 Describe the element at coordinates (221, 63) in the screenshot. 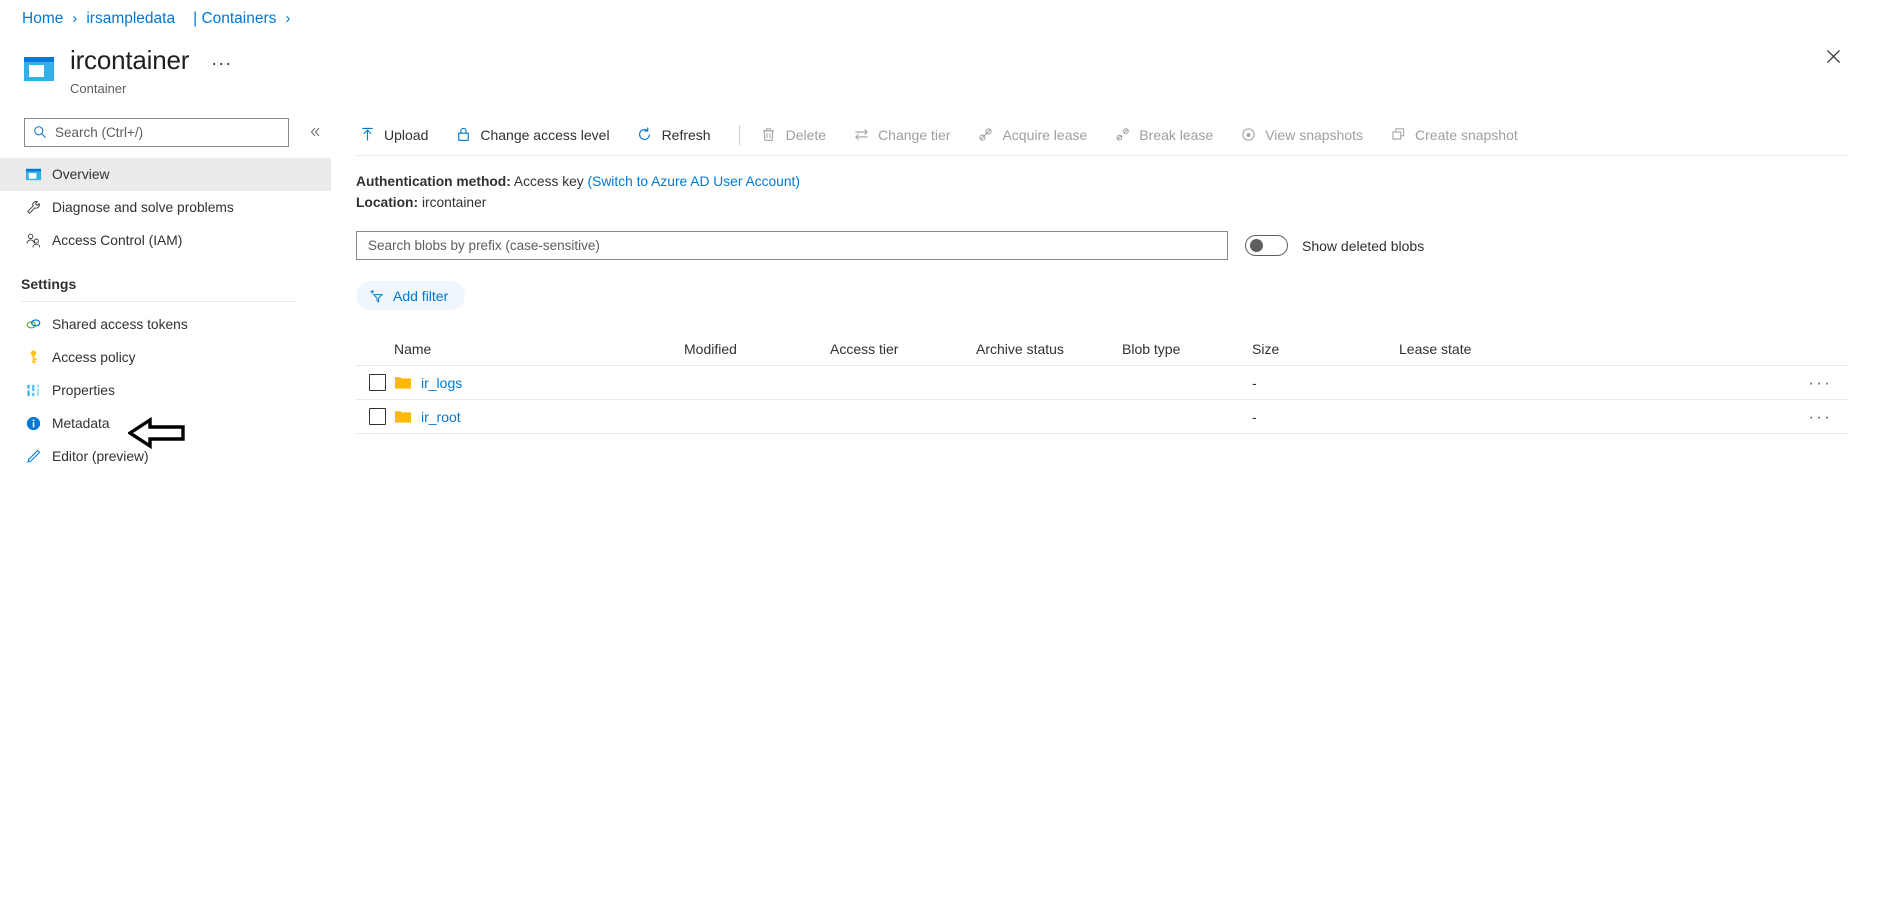

I see `page-more-menu: ···` at that location.